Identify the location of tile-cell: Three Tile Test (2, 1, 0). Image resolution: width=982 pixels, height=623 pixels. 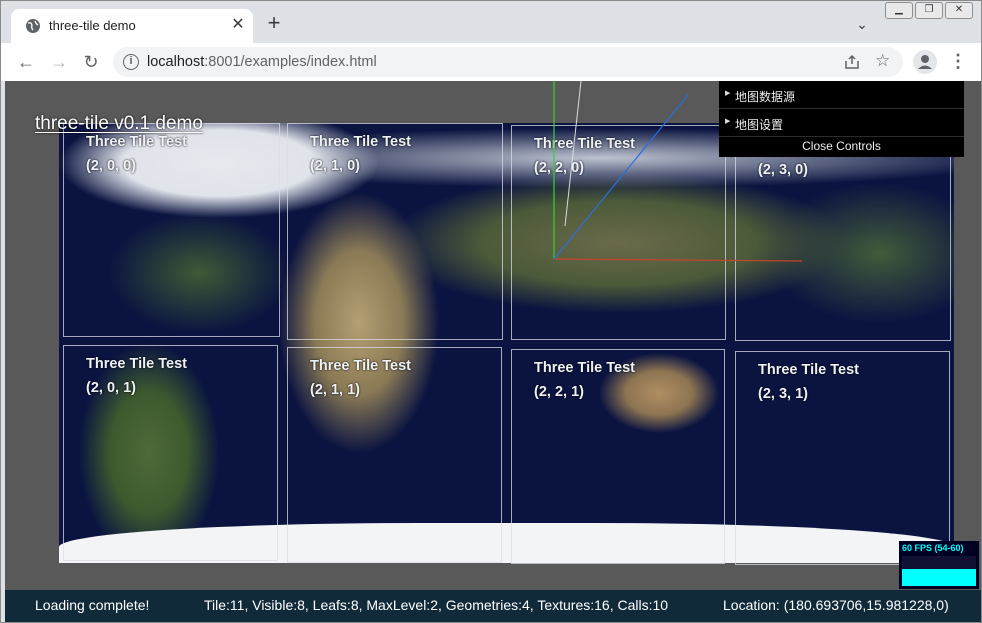
(395, 231).